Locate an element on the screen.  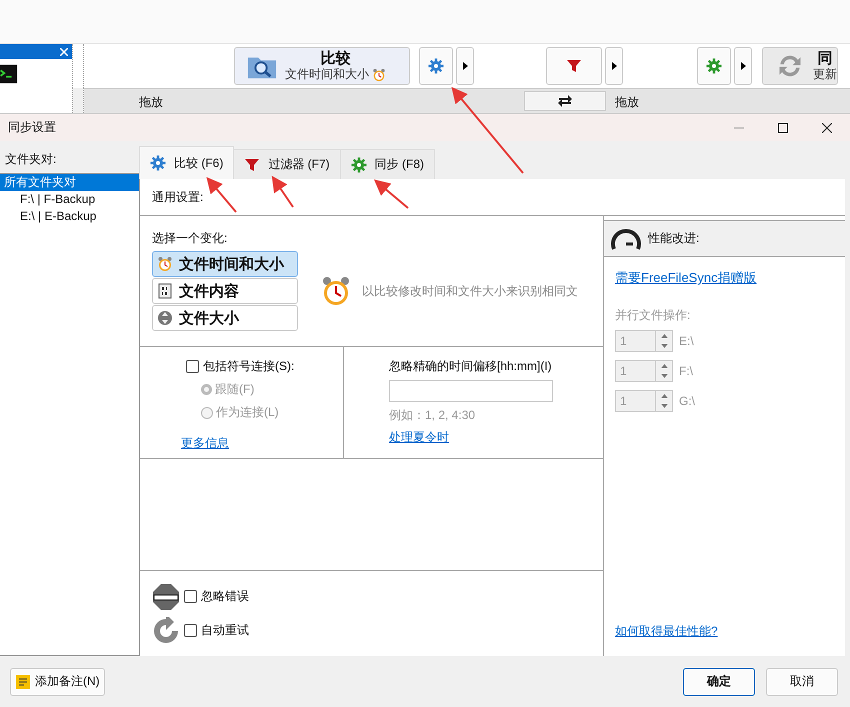
terminal-icon is located at coordinates (9, 74).